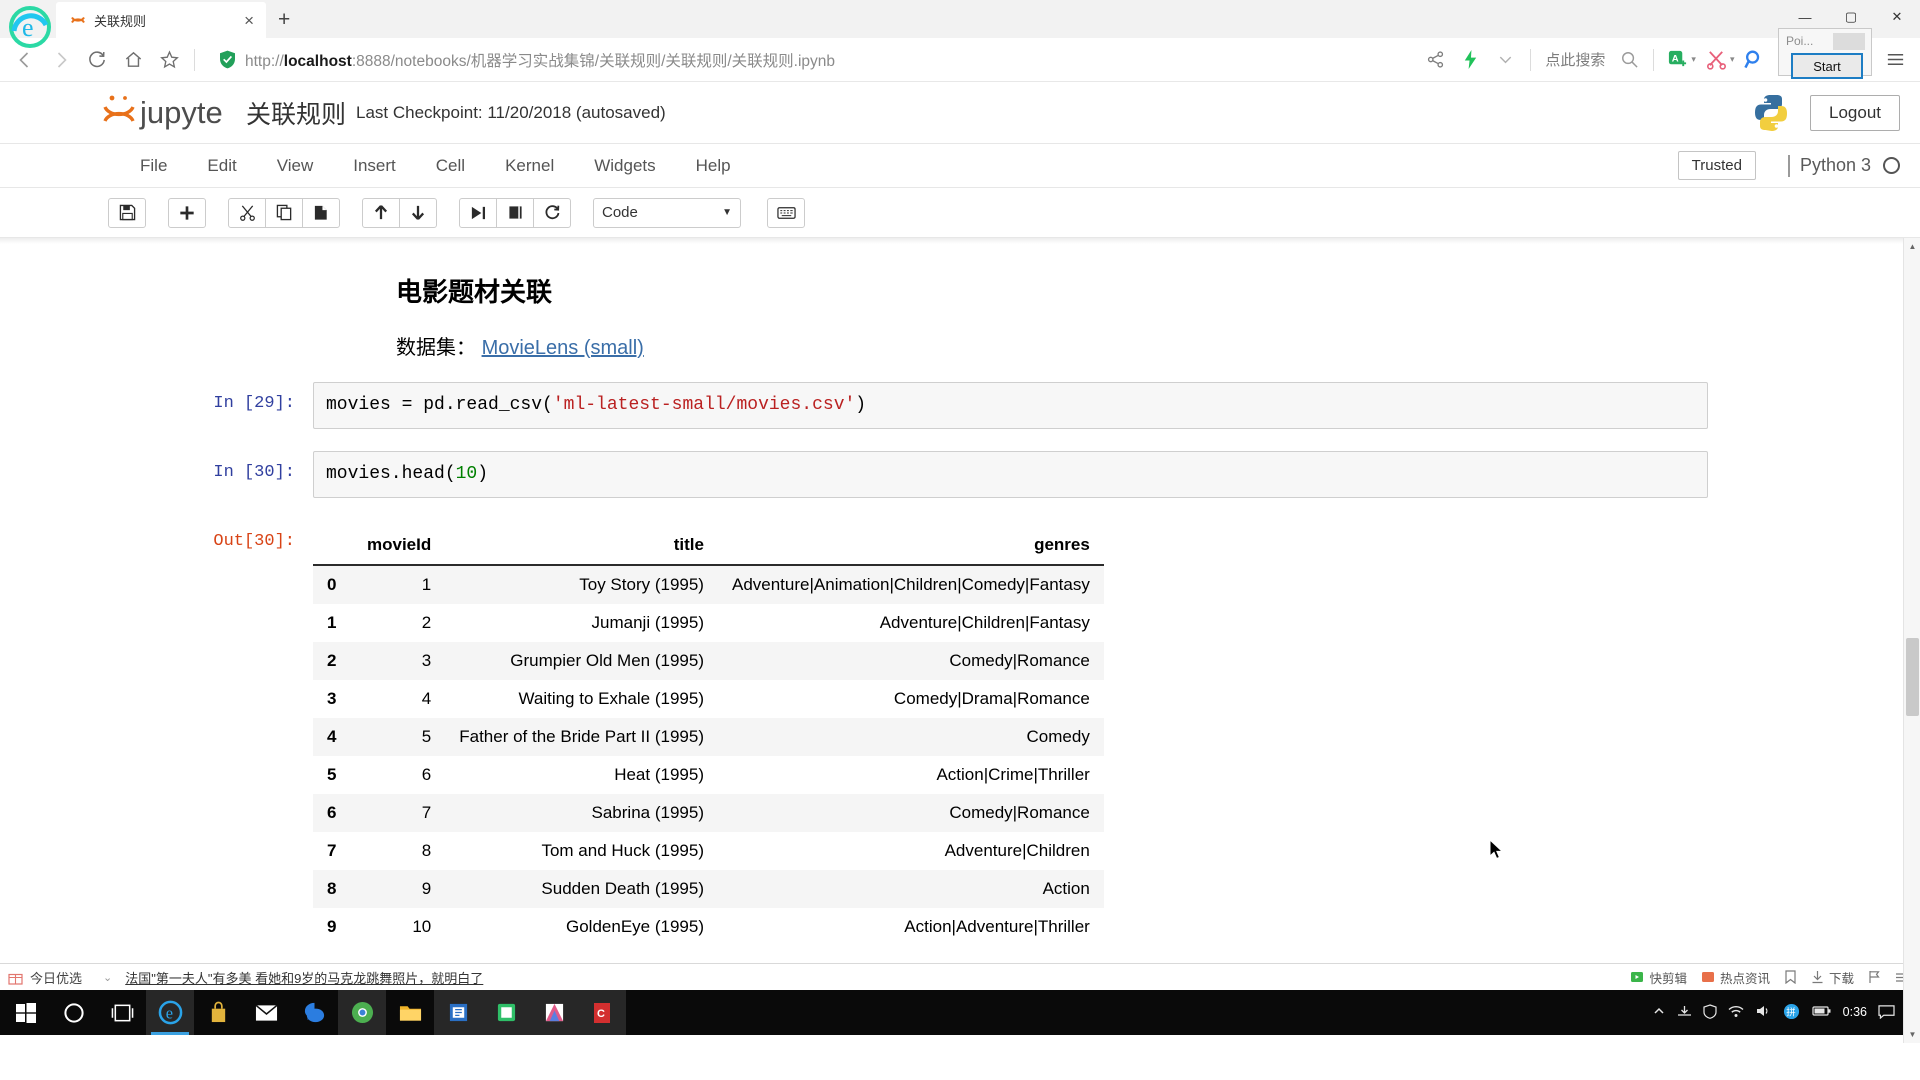 This screenshot has height=1080, width=1920. I want to click on cortana-icon, so click(74, 1012).